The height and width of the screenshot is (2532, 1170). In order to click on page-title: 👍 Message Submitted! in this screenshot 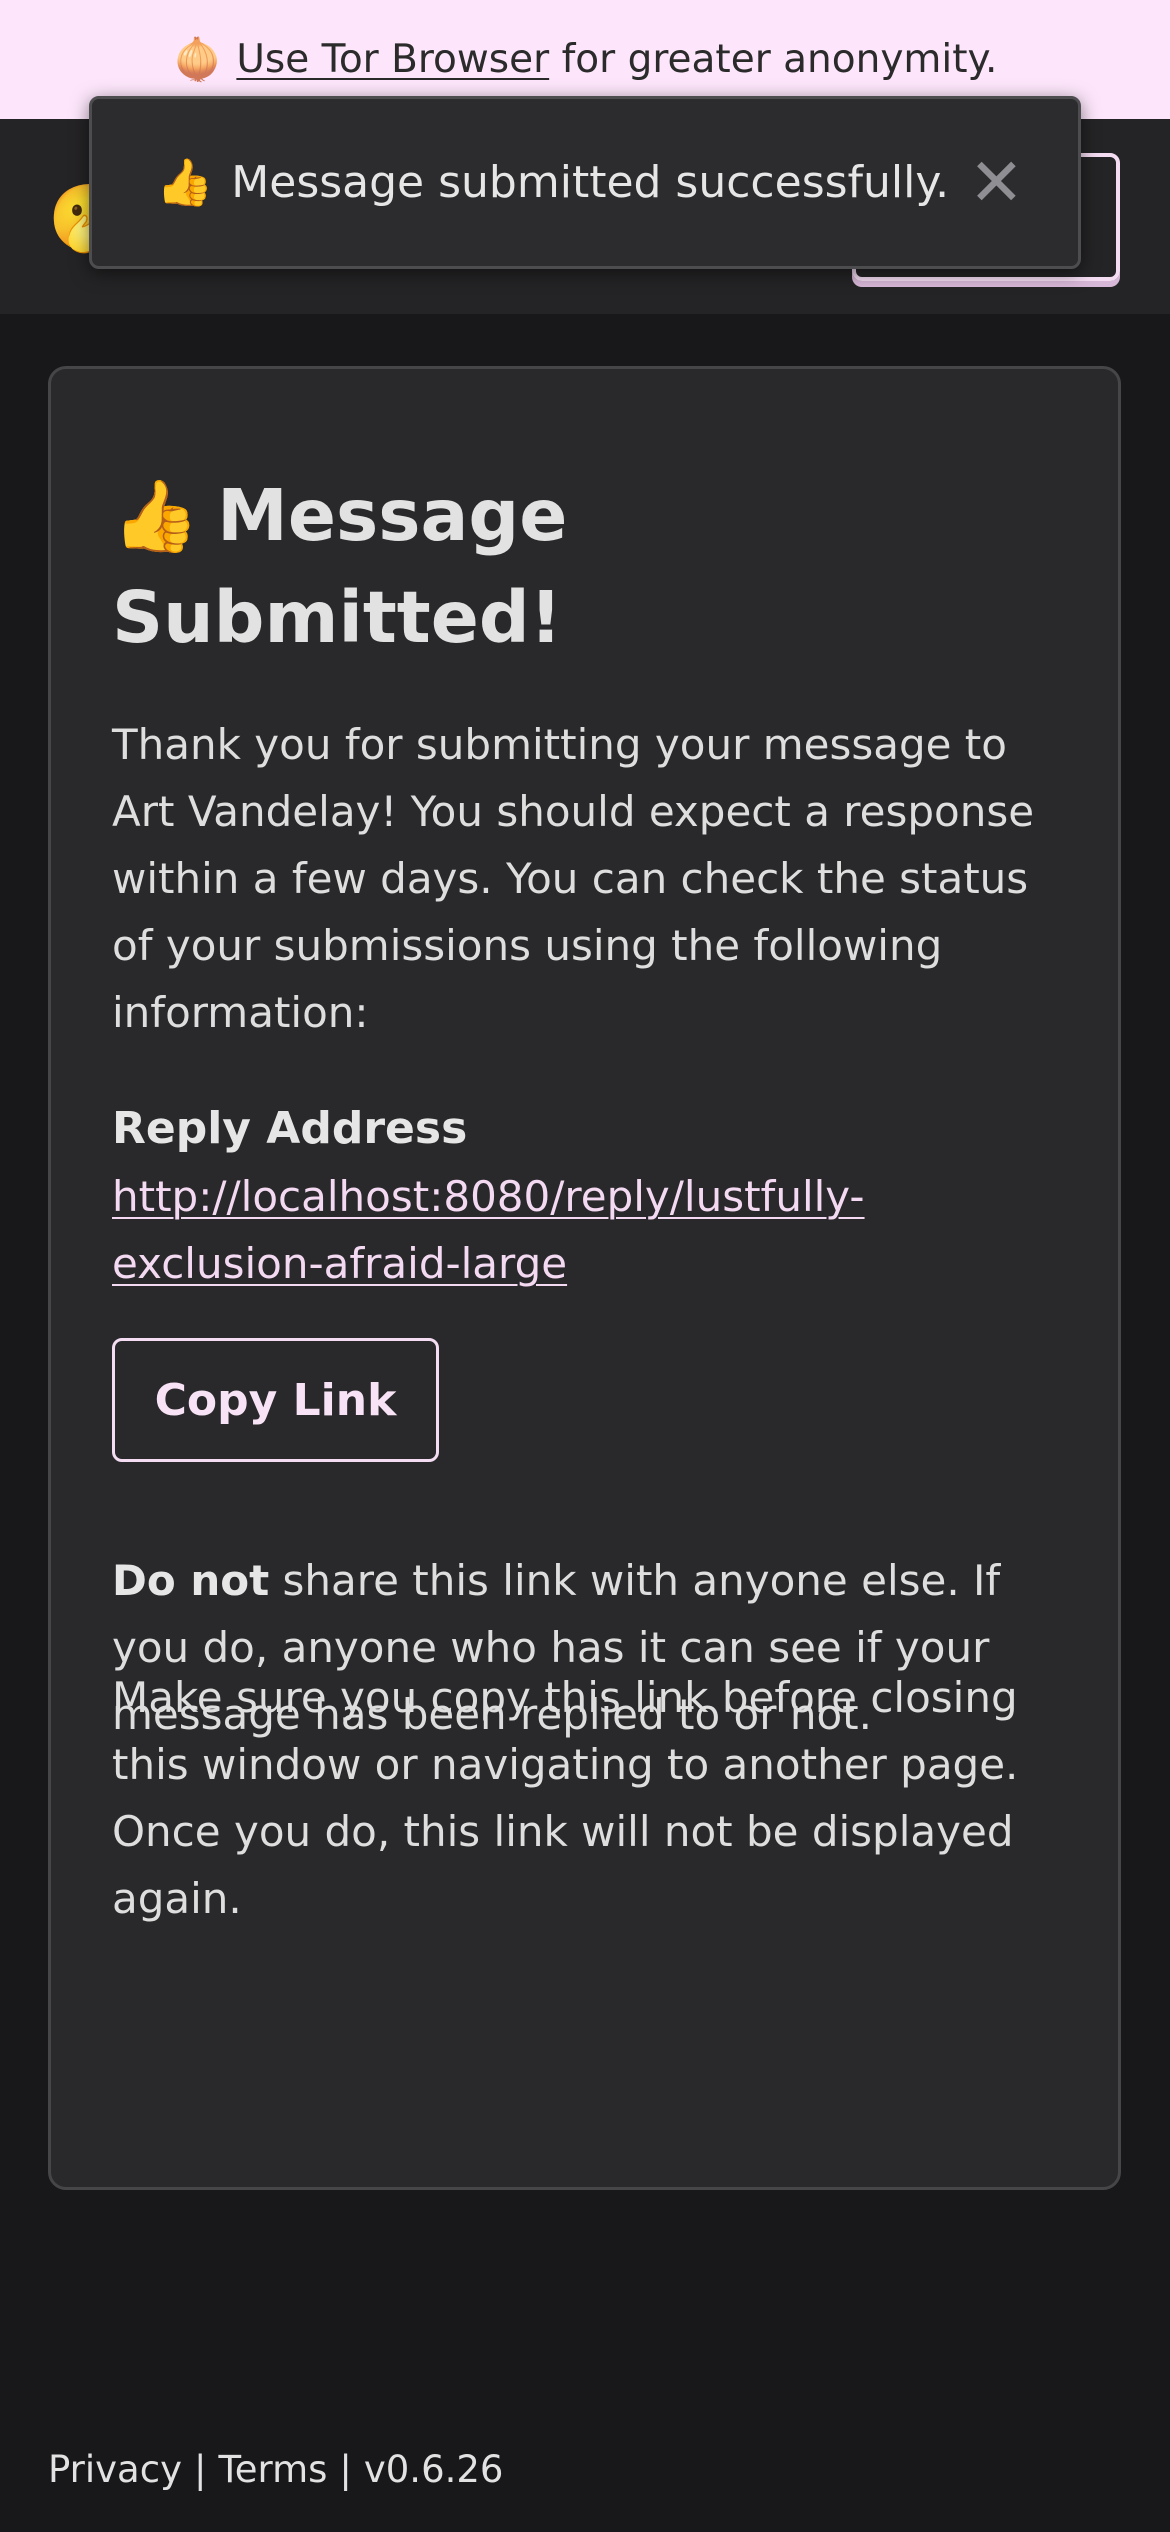, I will do `click(552, 567)`.